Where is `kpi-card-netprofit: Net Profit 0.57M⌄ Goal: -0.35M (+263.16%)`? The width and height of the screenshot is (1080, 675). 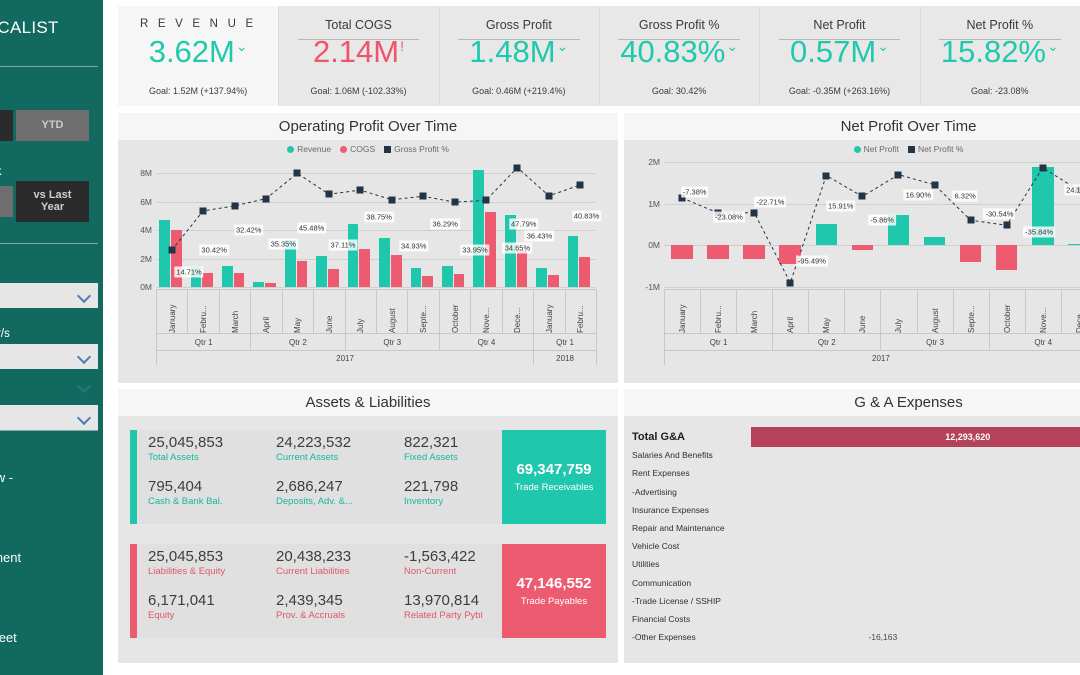
kpi-card-netprofit: Net Profit 0.57M⌄ Goal: -0.35M (+263.16%) is located at coordinates (839, 56).